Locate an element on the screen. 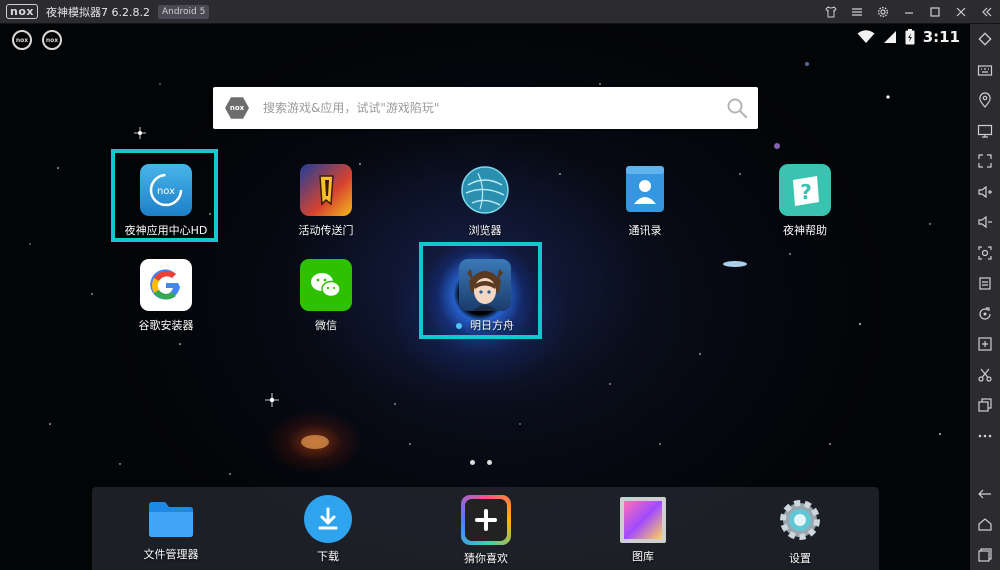 This screenshot has width=1000, height=570. emulator-toolbar is located at coordinates (985, 297).